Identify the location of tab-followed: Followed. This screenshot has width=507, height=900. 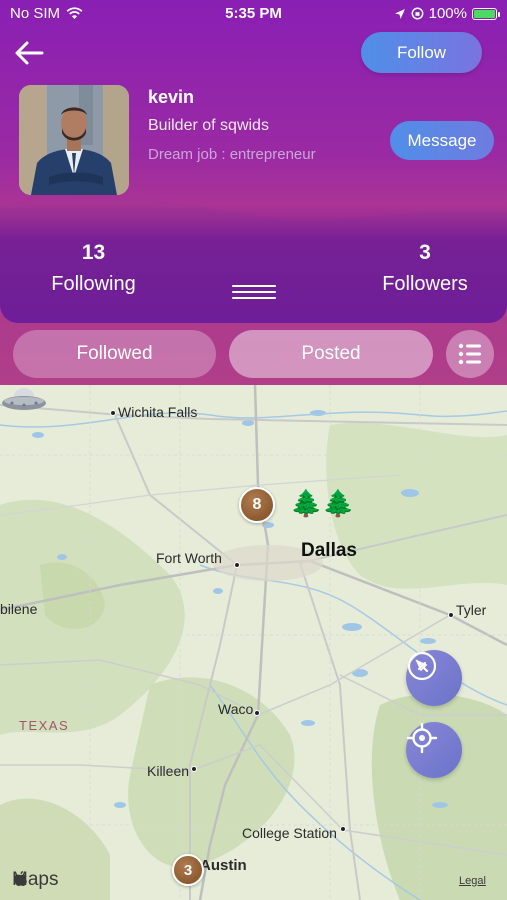
(114, 354).